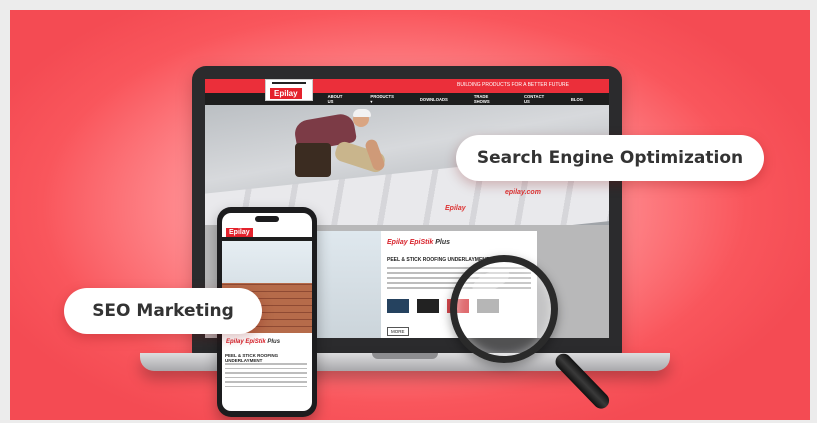 This screenshot has height=423, width=817. What do you see at coordinates (286, 93) in the screenshot?
I see `logo-text: Epilay` at bounding box center [286, 93].